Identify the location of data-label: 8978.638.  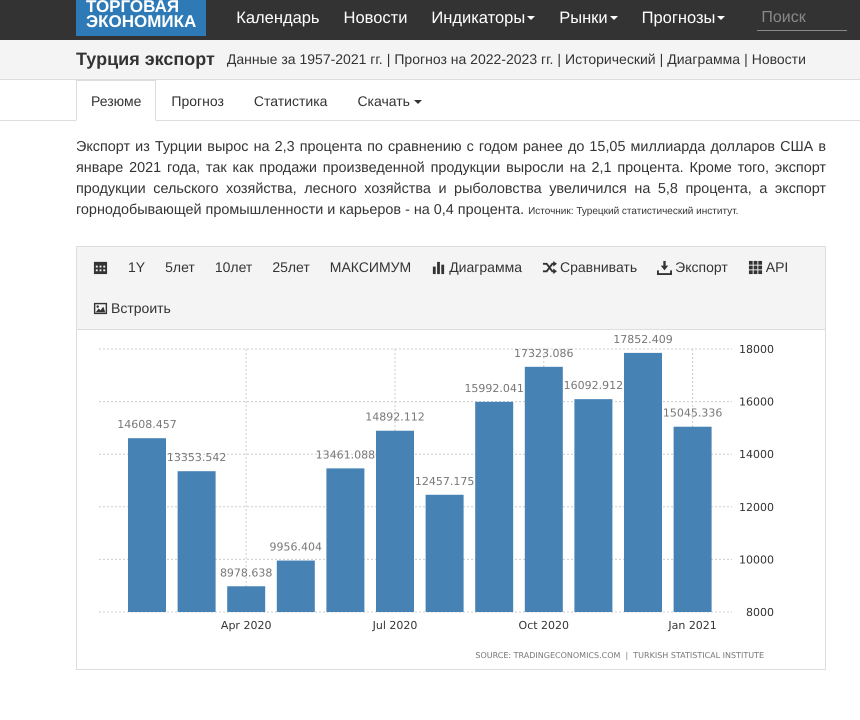
(246, 573).